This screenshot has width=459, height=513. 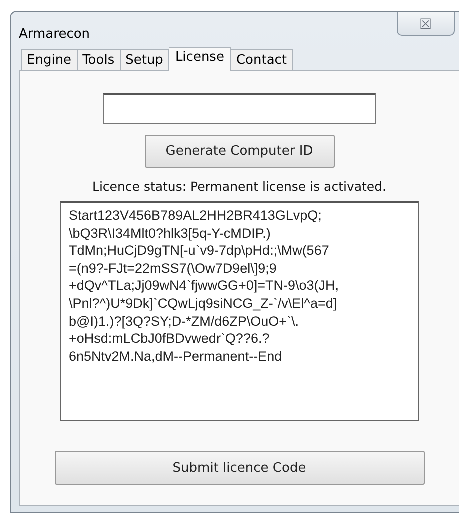 I want to click on tab: License, so click(x=200, y=59).